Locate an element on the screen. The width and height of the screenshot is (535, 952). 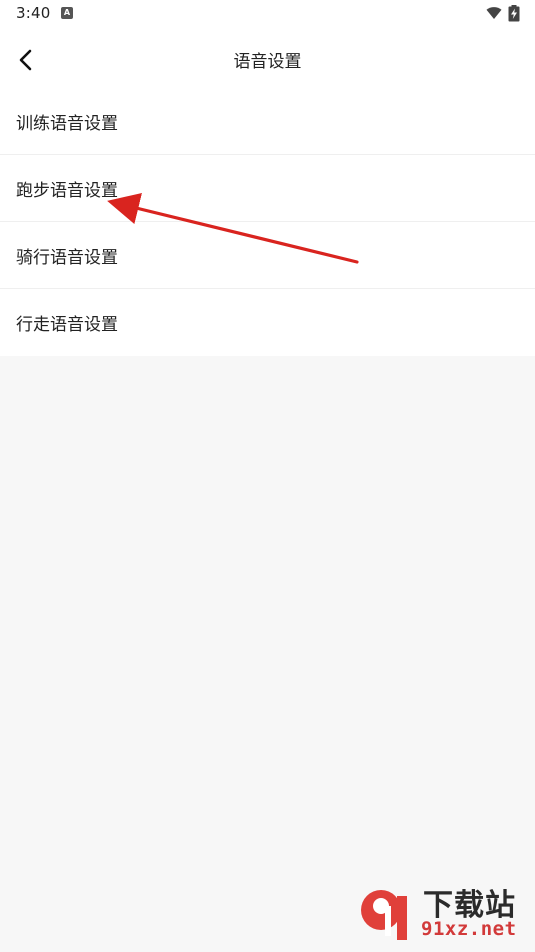
watermark: 下载站 91xz.net is located at coordinates (443, 913).